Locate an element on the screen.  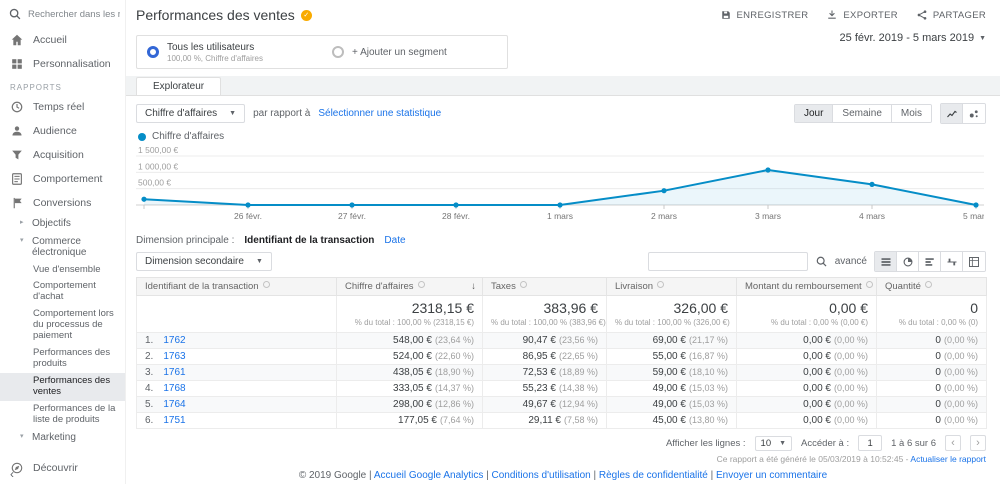
dimension-transaction-id: Identifiant de la transaction is located at coordinates (309, 240).